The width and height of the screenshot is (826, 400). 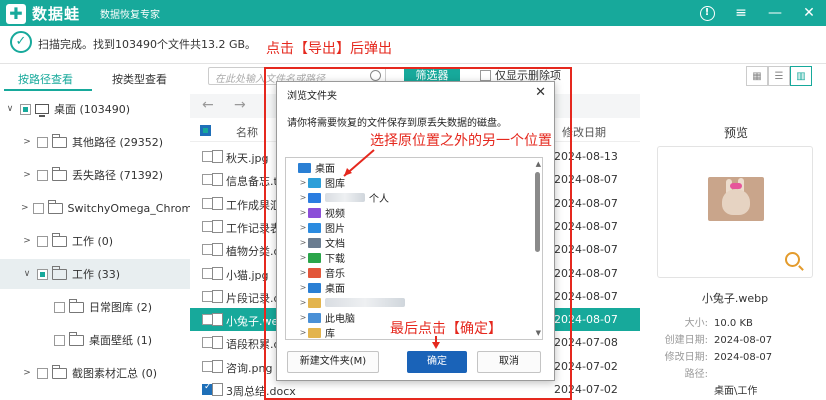 I want to click on scroll-up-icon: ▲, so click(x=538, y=164).